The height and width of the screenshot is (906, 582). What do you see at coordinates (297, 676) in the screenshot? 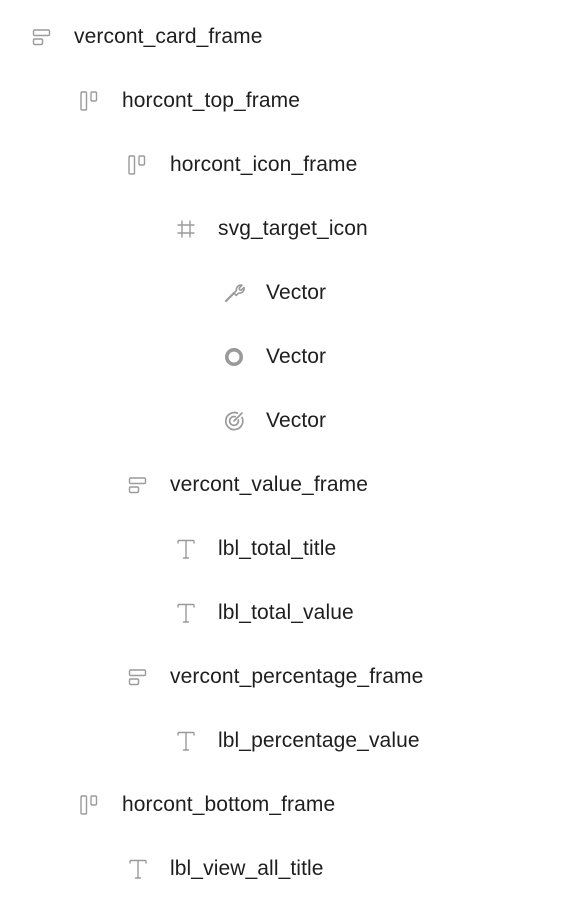
I see `layer-name: vercont_percentage_frame` at bounding box center [297, 676].